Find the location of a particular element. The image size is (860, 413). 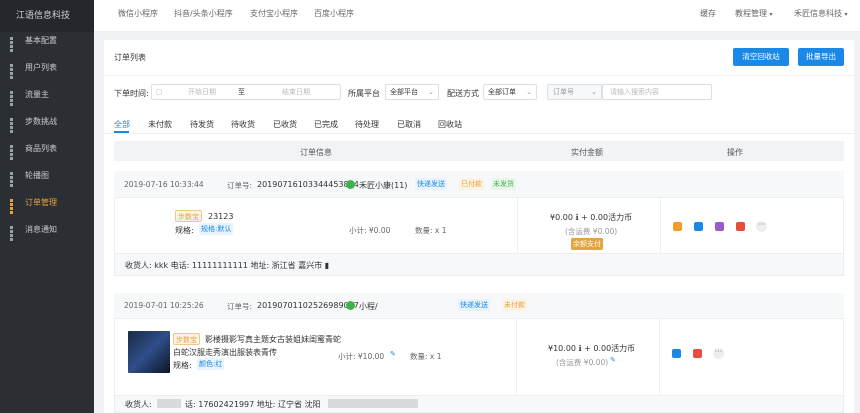

tab-to-receive: 待收货 is located at coordinates (243, 124).